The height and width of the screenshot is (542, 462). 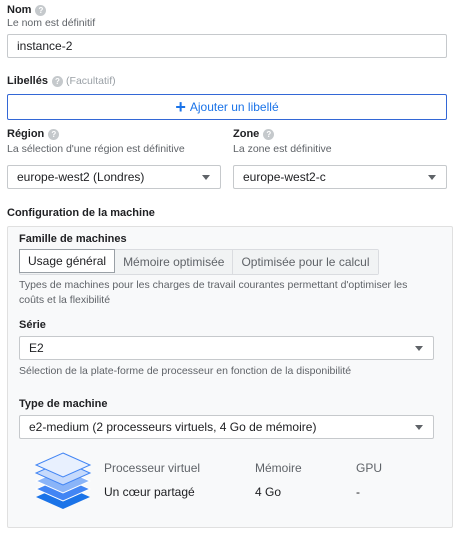 I want to click on zone-hint: La zone est définitive, so click(x=282, y=149).